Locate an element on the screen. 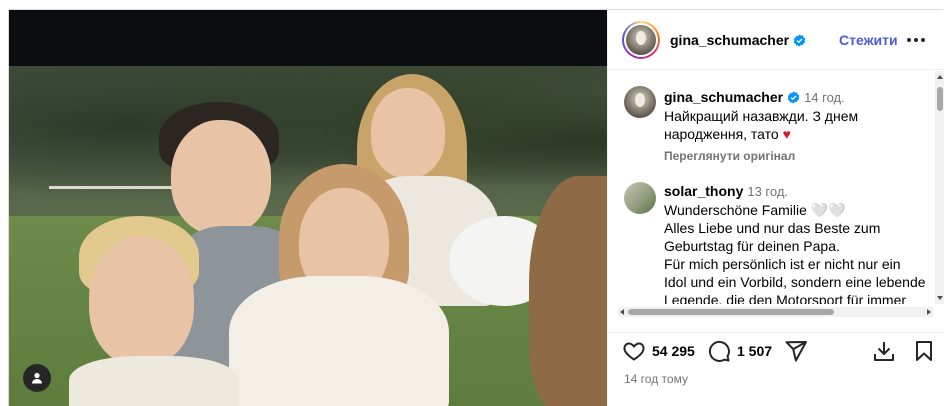 Image resolution: width=944 pixels, height=406 pixels. scroll-left-icon is located at coordinates (622, 312).